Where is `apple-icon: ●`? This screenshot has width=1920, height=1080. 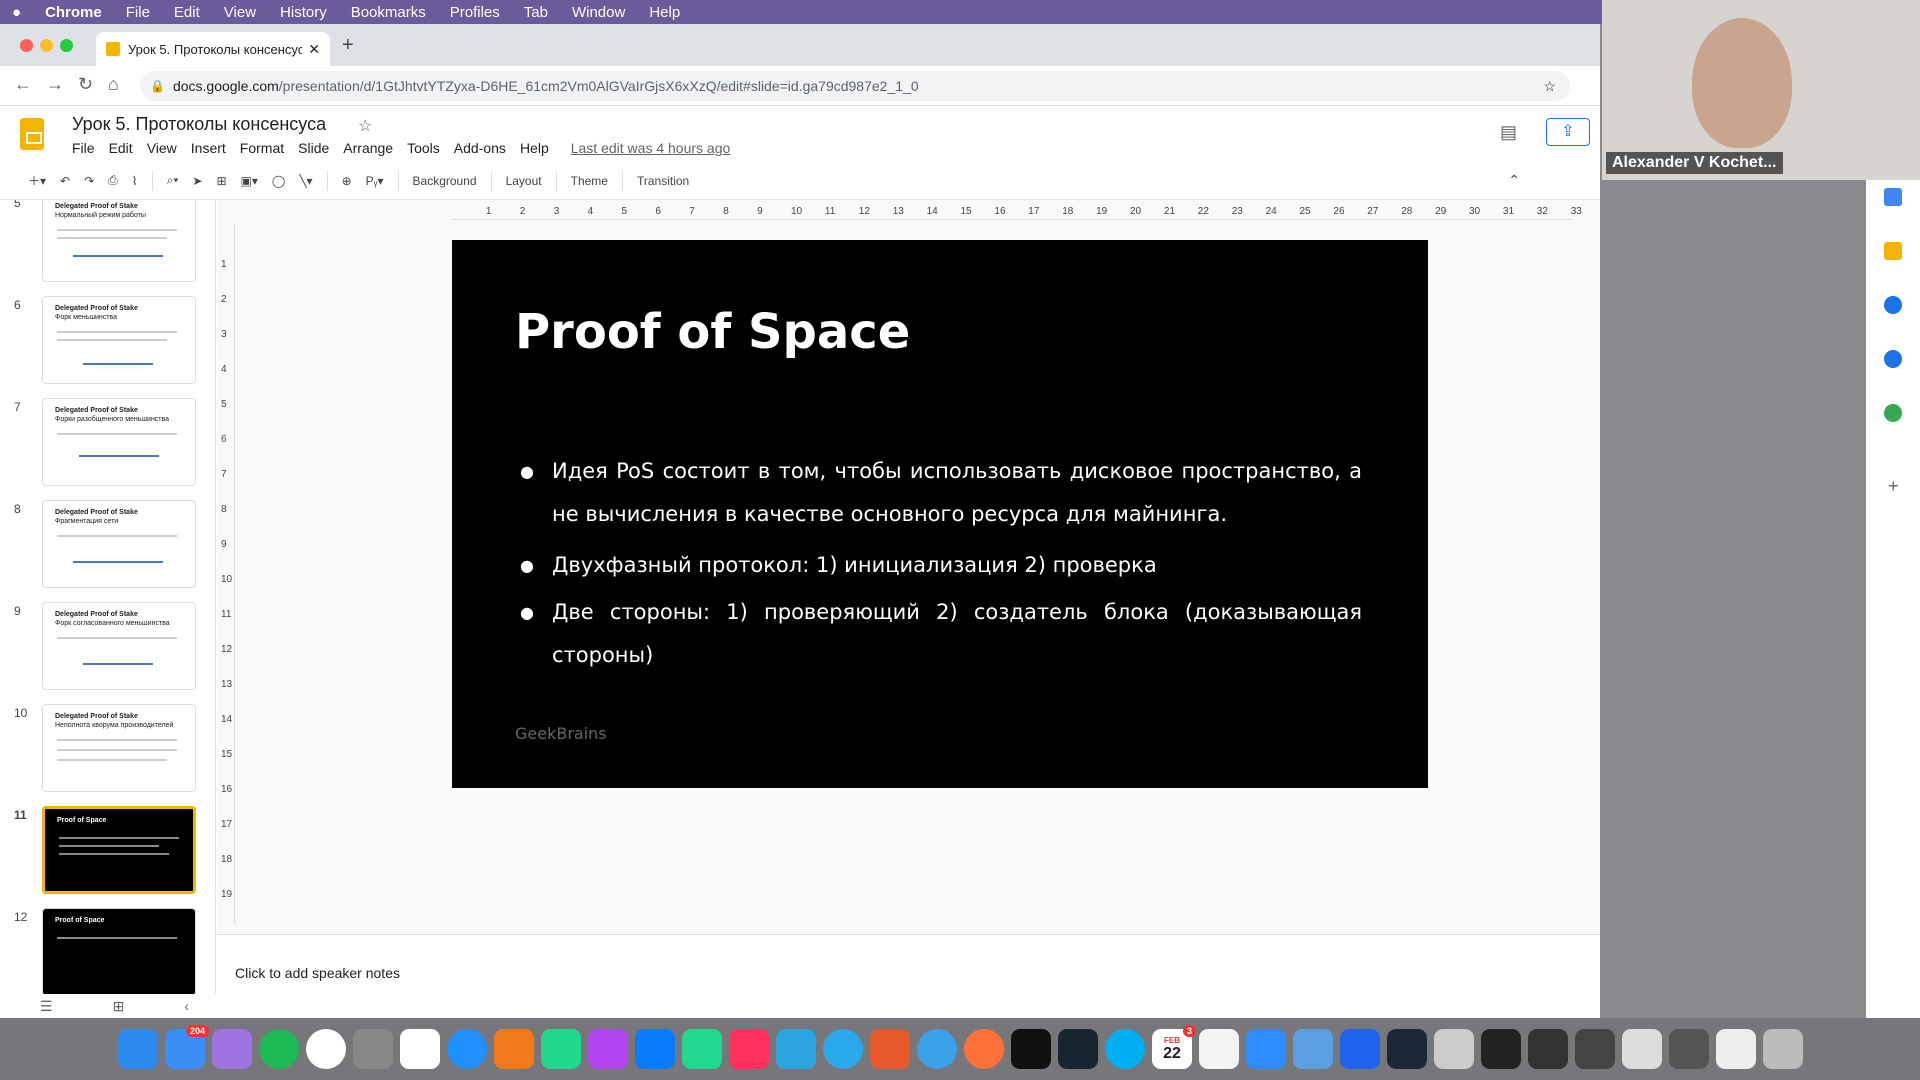
apple-icon: ● is located at coordinates (16, 12).